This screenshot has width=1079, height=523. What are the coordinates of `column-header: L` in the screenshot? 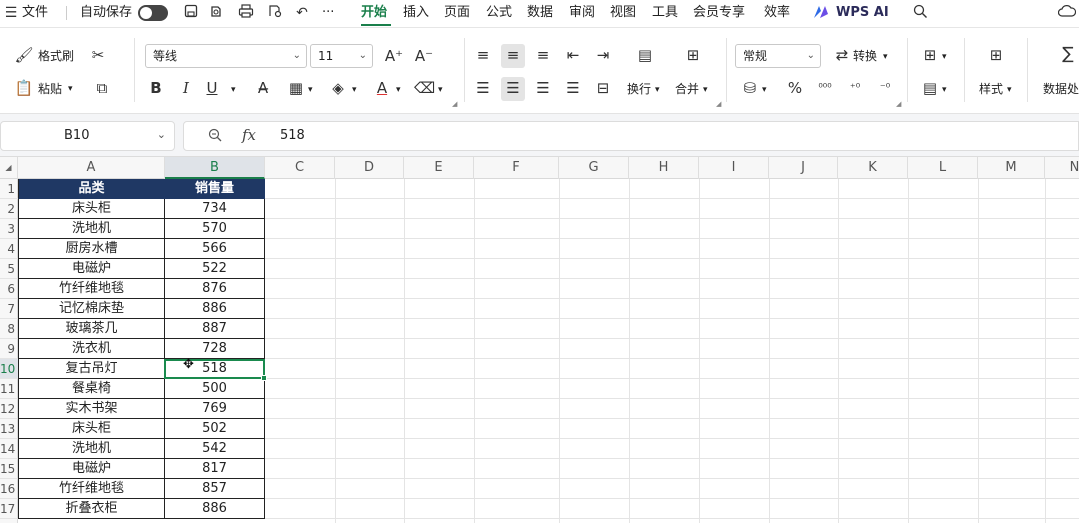 It's located at (943, 168).